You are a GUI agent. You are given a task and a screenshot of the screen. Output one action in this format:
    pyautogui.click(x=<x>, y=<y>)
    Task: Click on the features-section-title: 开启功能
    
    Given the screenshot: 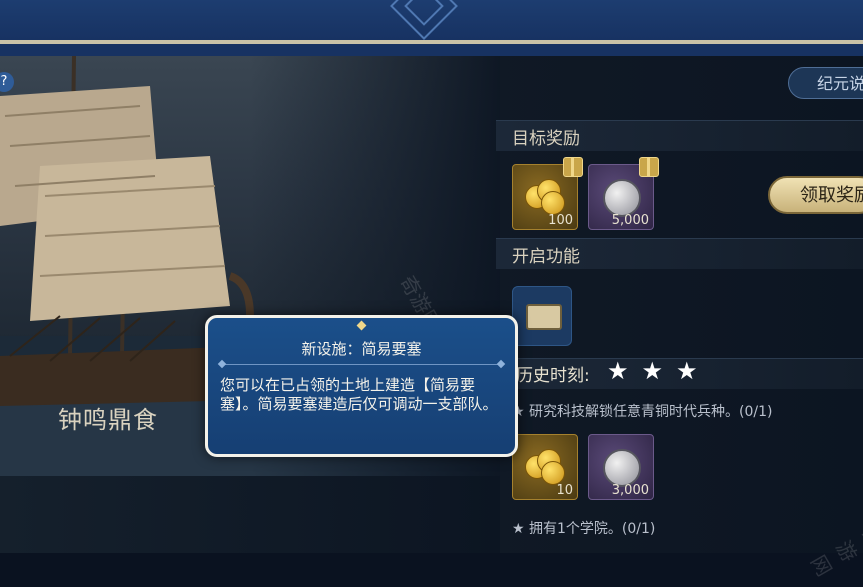 What is the action you would take?
    pyautogui.click(x=546, y=257)
    